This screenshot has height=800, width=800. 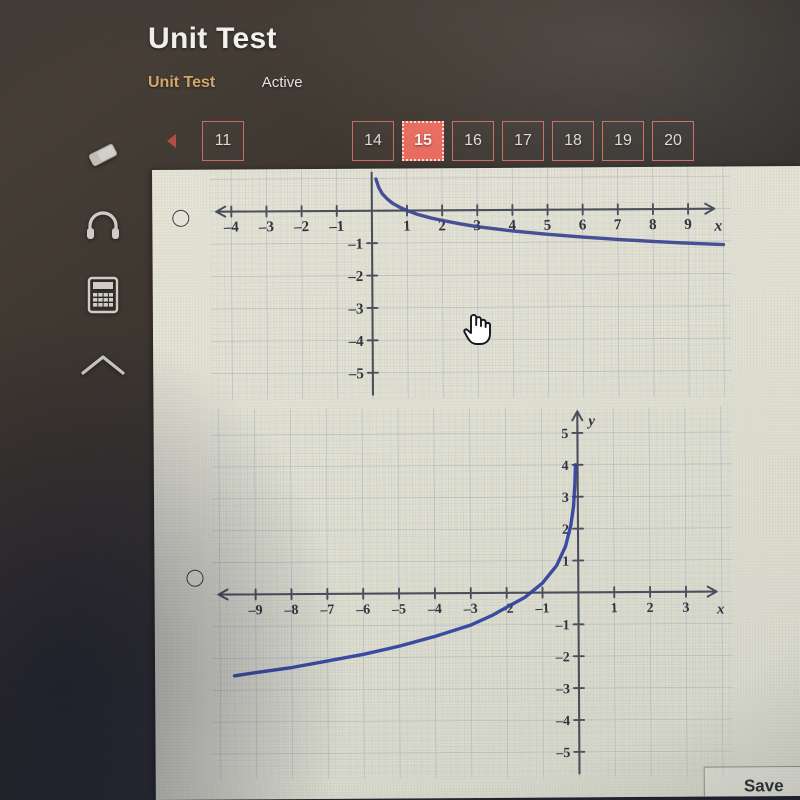 I want to click on svg-text: y, so click(x=590, y=421).